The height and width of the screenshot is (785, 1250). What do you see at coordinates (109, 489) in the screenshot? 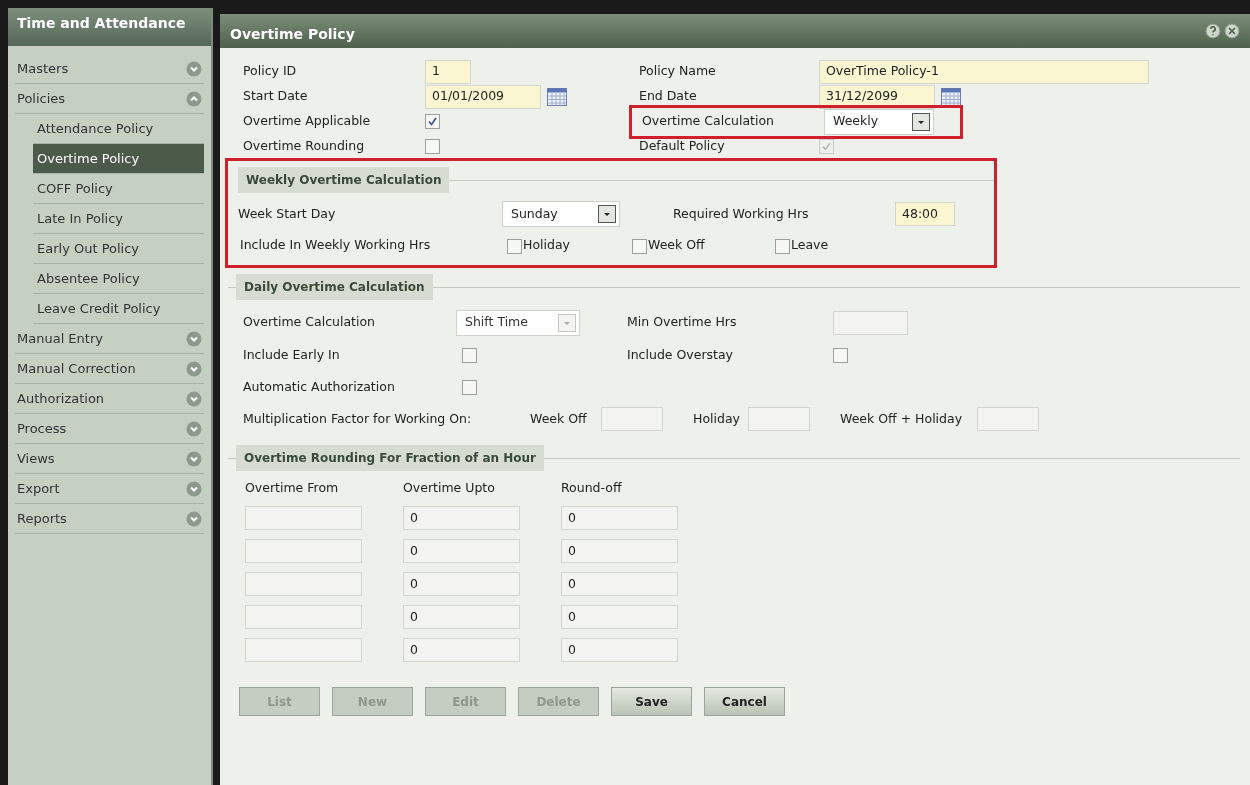
I see `sidebar-item: Export` at bounding box center [109, 489].